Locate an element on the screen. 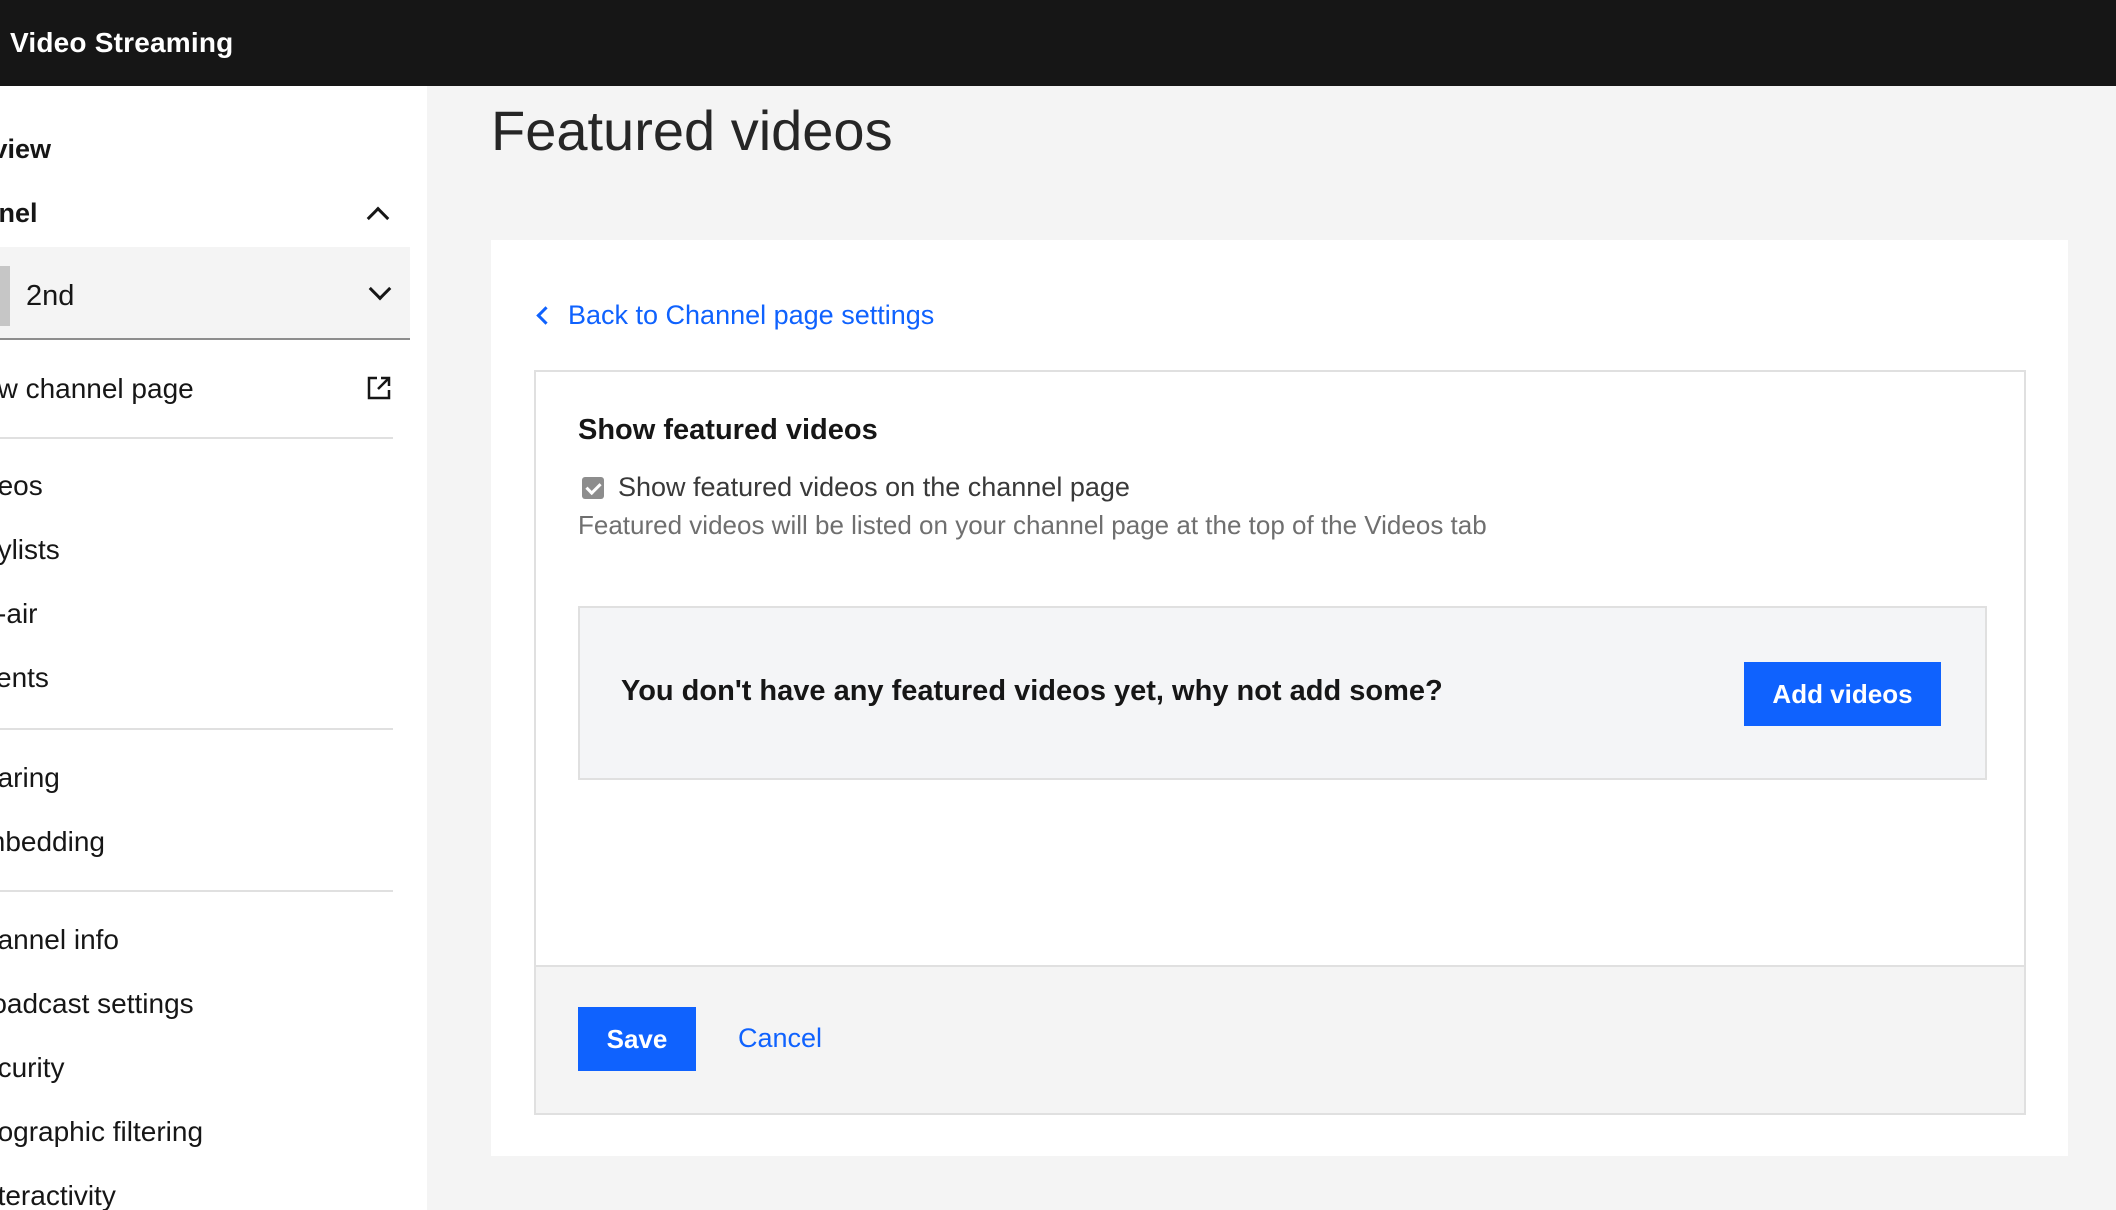 The width and height of the screenshot is (2116, 1210). save-button: Save is located at coordinates (637, 1039).